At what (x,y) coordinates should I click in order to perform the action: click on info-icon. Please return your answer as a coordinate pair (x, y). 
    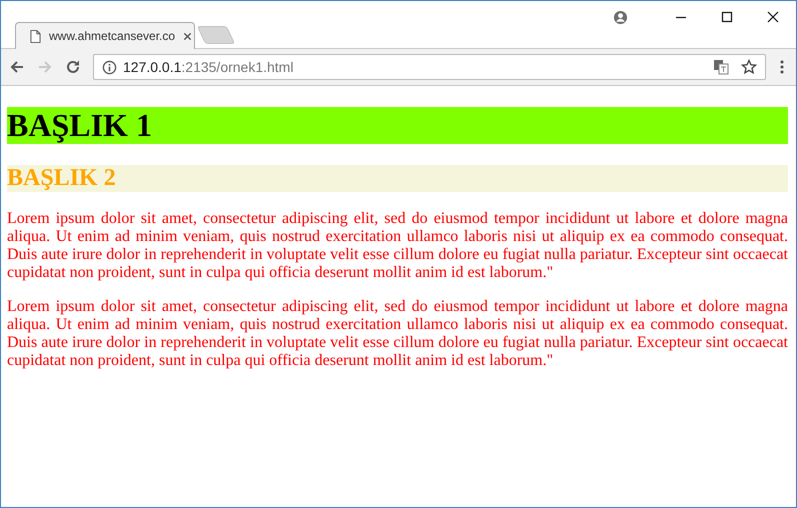
    Looking at the image, I should click on (109, 67).